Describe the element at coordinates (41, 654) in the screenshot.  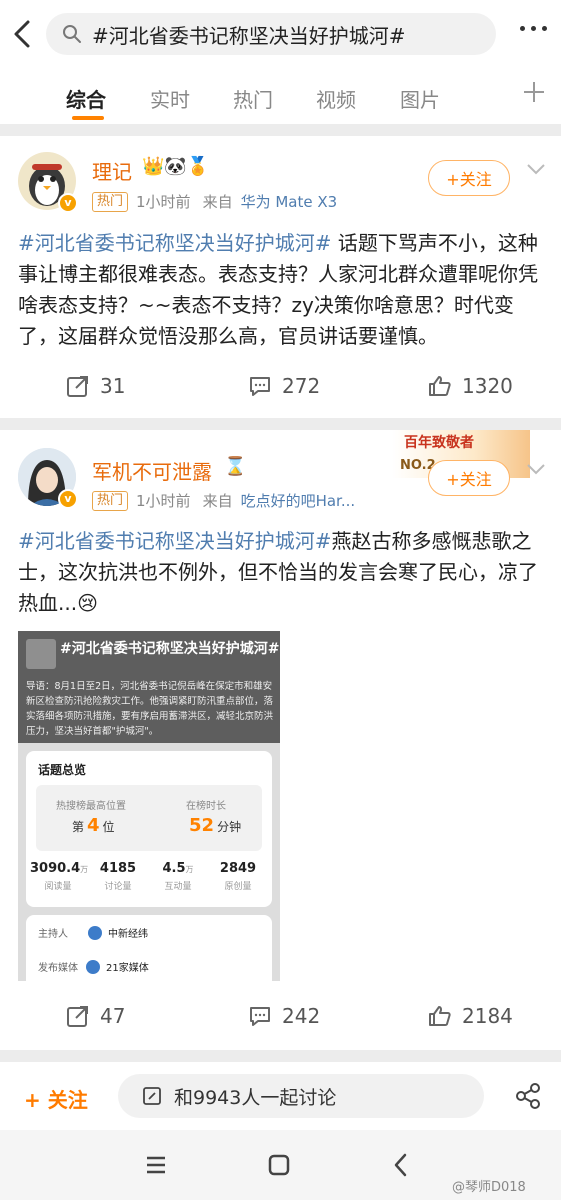
I see `topic-thumbnail` at that location.